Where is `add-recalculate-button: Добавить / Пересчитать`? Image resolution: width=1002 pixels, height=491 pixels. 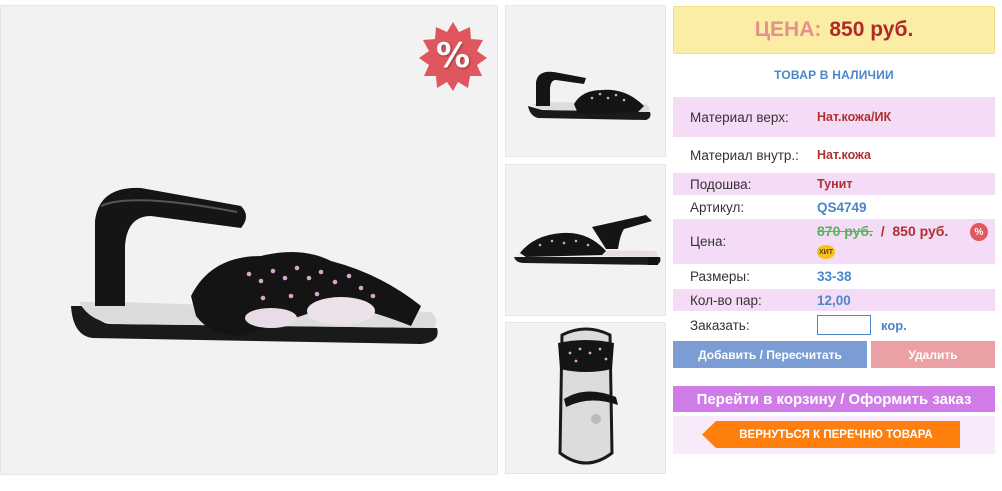 add-recalculate-button: Добавить / Пересчитать is located at coordinates (770, 354).